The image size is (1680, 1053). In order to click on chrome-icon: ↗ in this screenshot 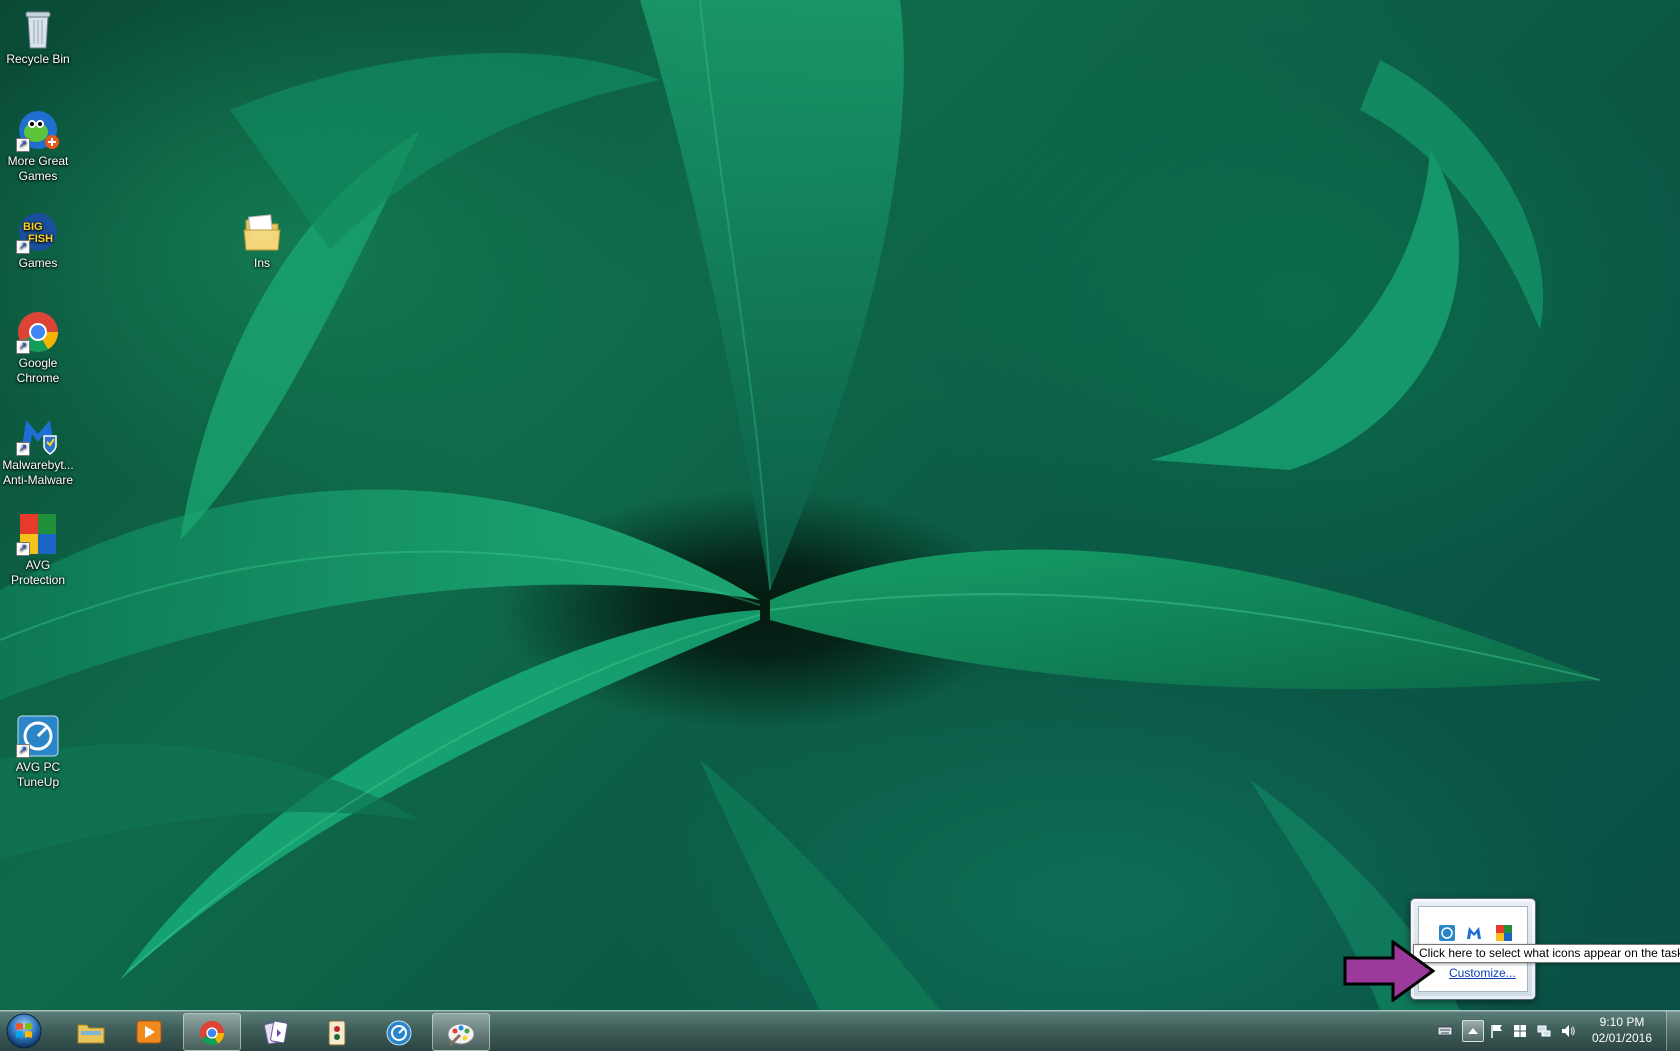, I will do `click(38, 332)`.